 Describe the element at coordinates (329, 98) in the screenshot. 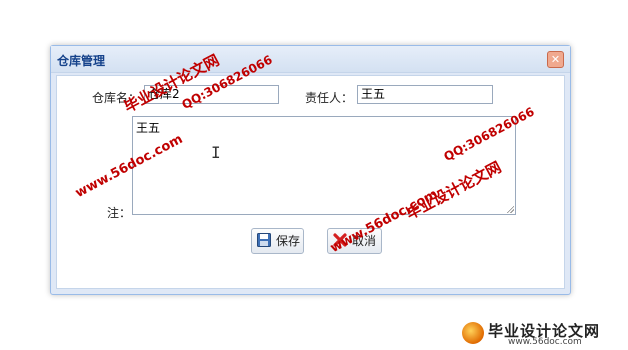

I see `manager-label: 责任人：` at that location.